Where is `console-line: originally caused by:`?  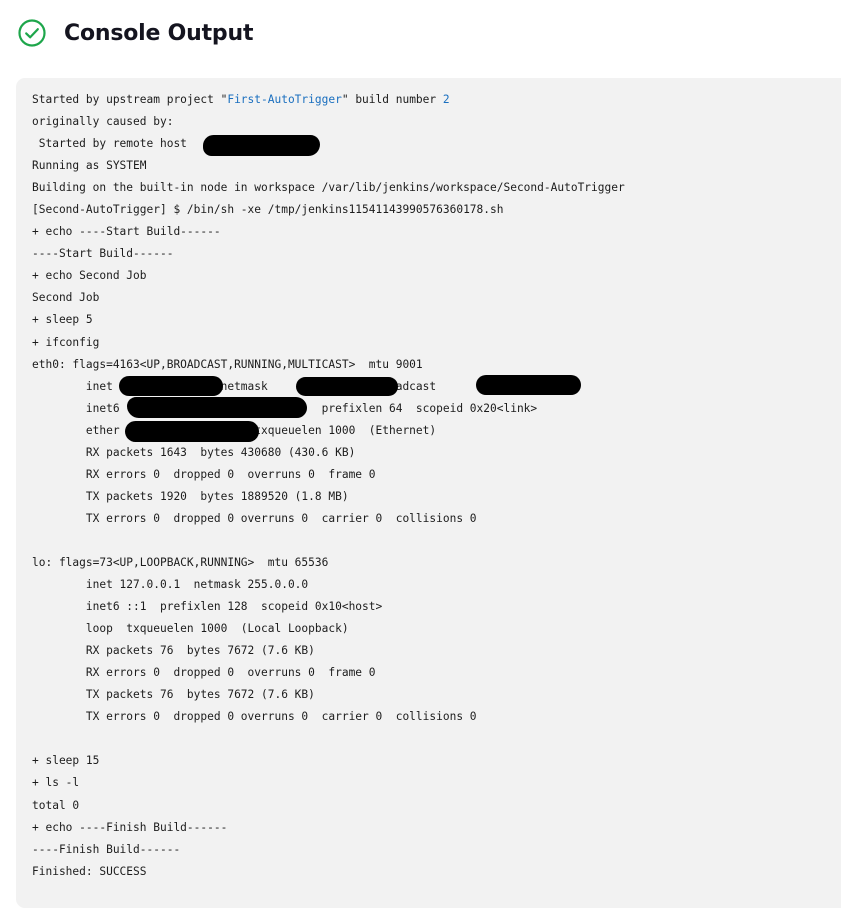
console-line: originally caused by: is located at coordinates (103, 122).